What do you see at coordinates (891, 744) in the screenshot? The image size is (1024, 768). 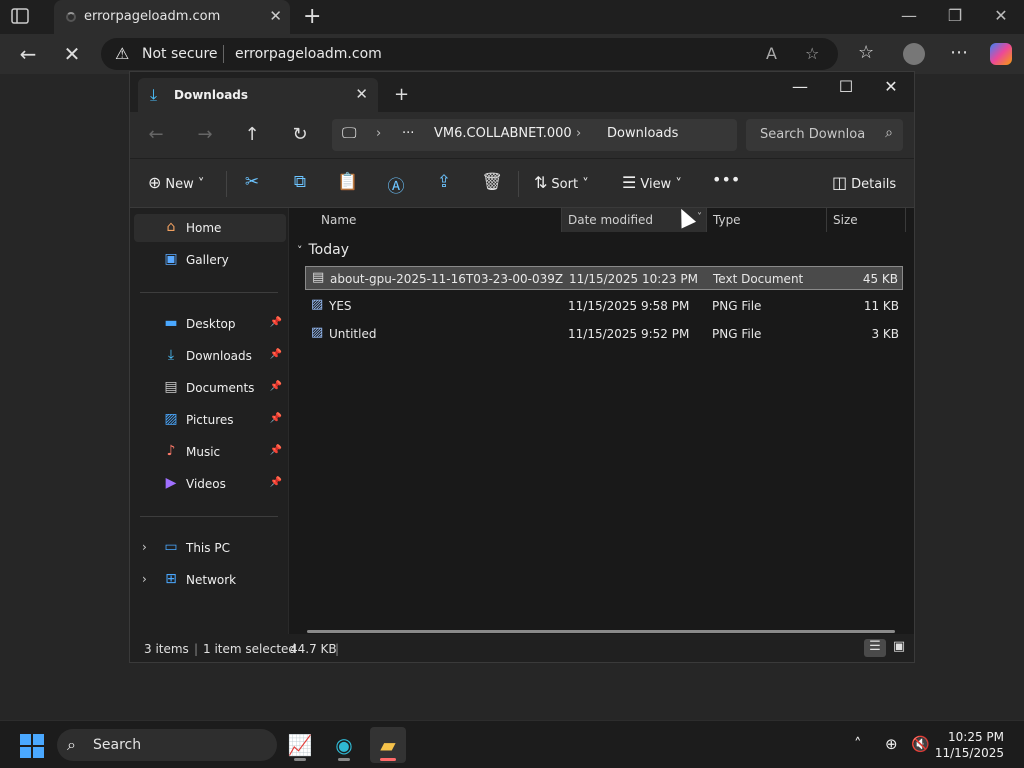 I see `language-globe-icon: ⊕` at bounding box center [891, 744].